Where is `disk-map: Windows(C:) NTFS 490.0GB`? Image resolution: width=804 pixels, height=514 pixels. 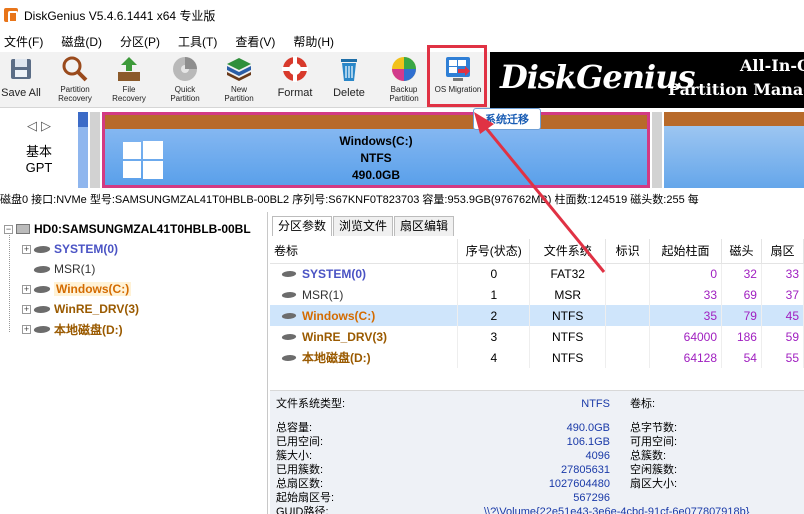
disk-map: Windows(C:) NTFS 490.0GB is located at coordinates (441, 150).